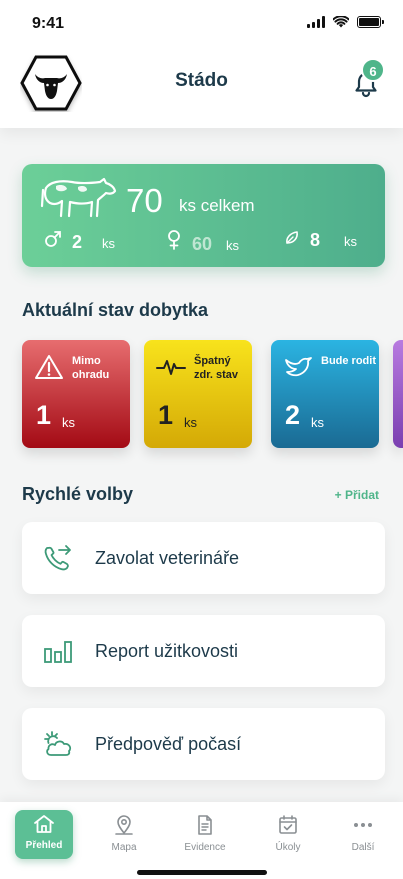 The height and width of the screenshot is (879, 403). I want to click on document-icon, so click(205, 825).